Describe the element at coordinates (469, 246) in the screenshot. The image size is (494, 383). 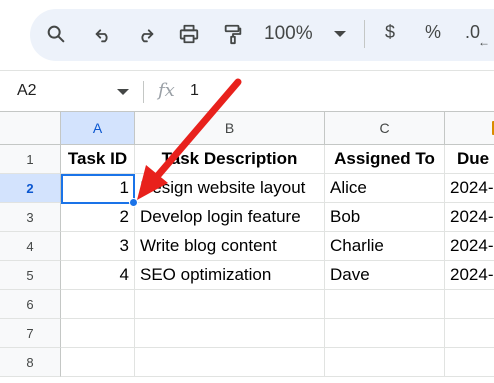
I see `cell-d4: 2024-` at that location.